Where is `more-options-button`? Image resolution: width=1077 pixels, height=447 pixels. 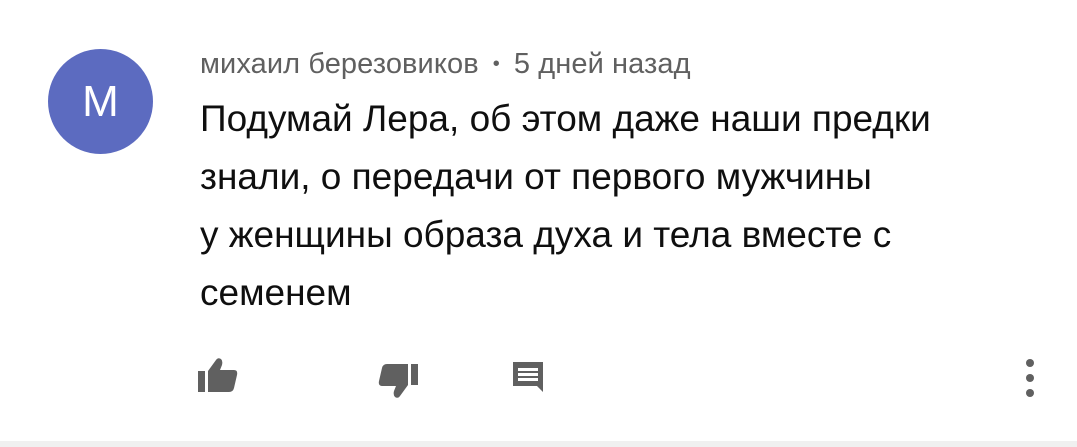
more-options-button is located at coordinates (1030, 378).